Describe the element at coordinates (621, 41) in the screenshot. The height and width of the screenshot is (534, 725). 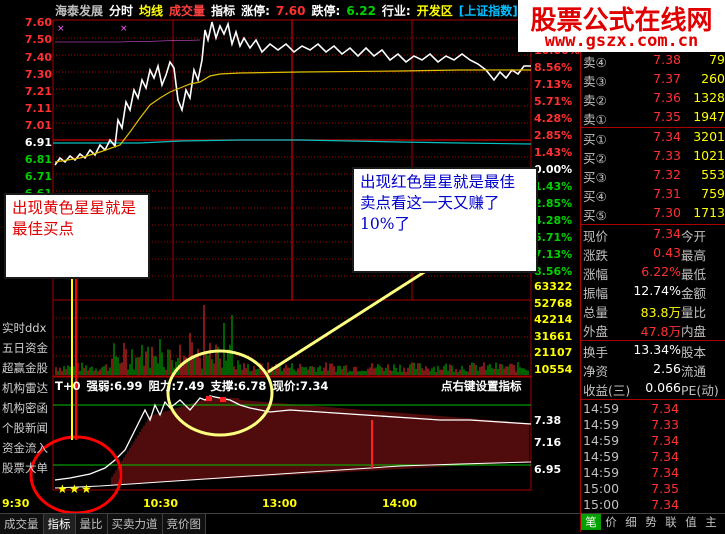
I see `brand-url: www.gszx.com.cn` at that location.